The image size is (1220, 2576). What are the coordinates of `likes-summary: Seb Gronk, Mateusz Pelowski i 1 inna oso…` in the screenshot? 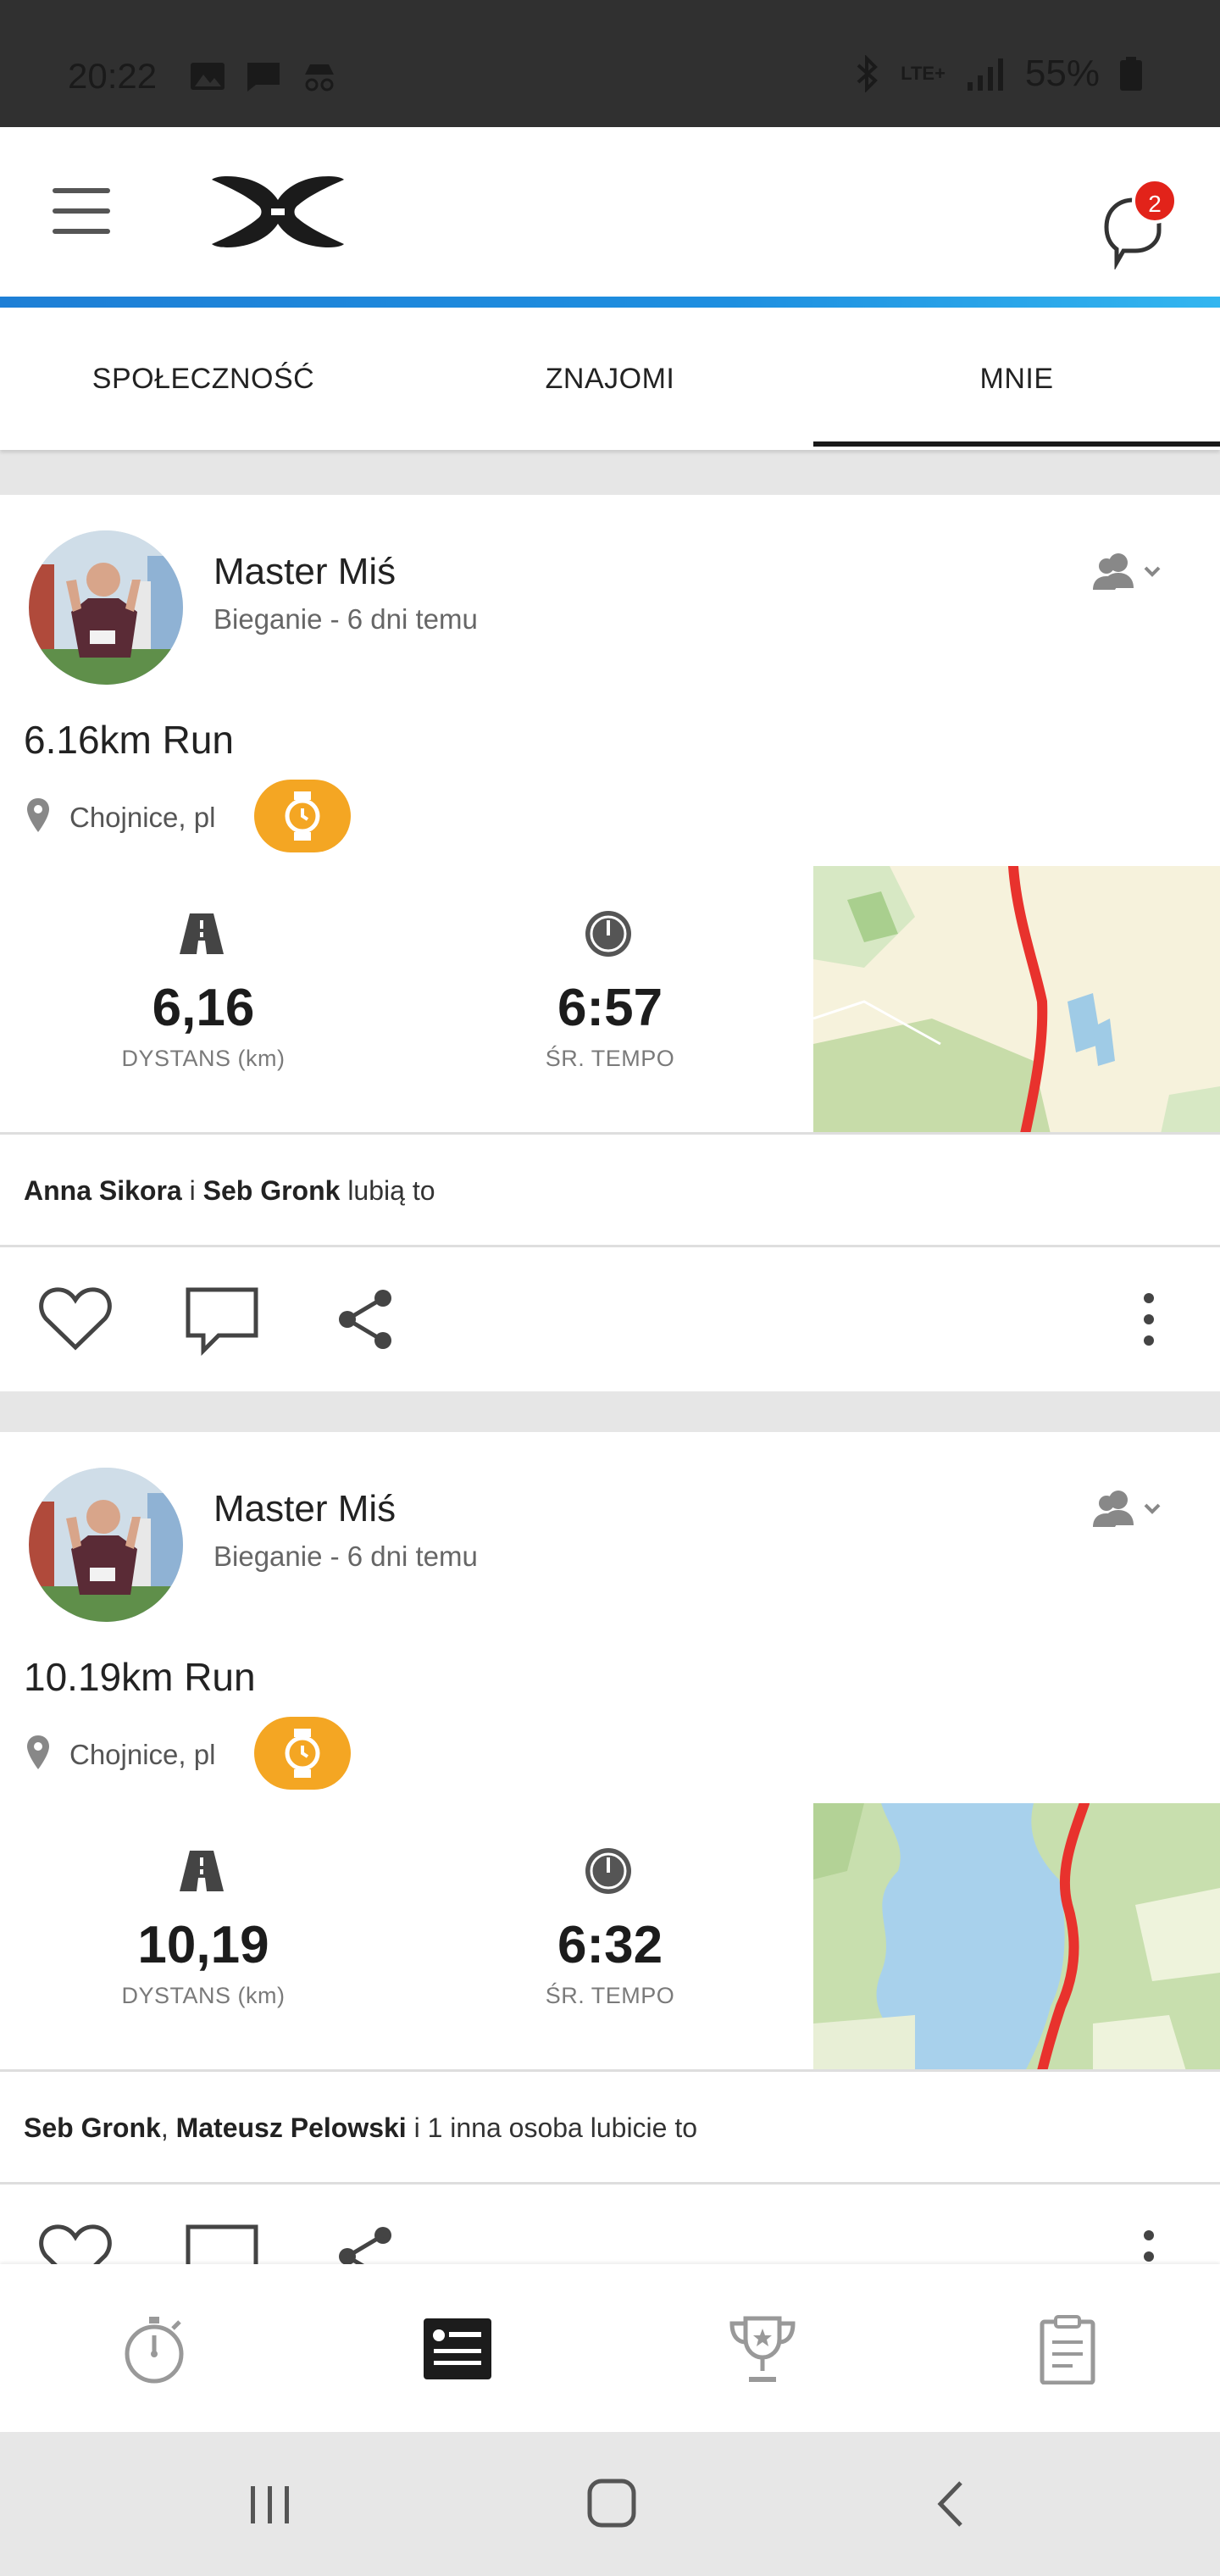 It's located at (610, 2127).